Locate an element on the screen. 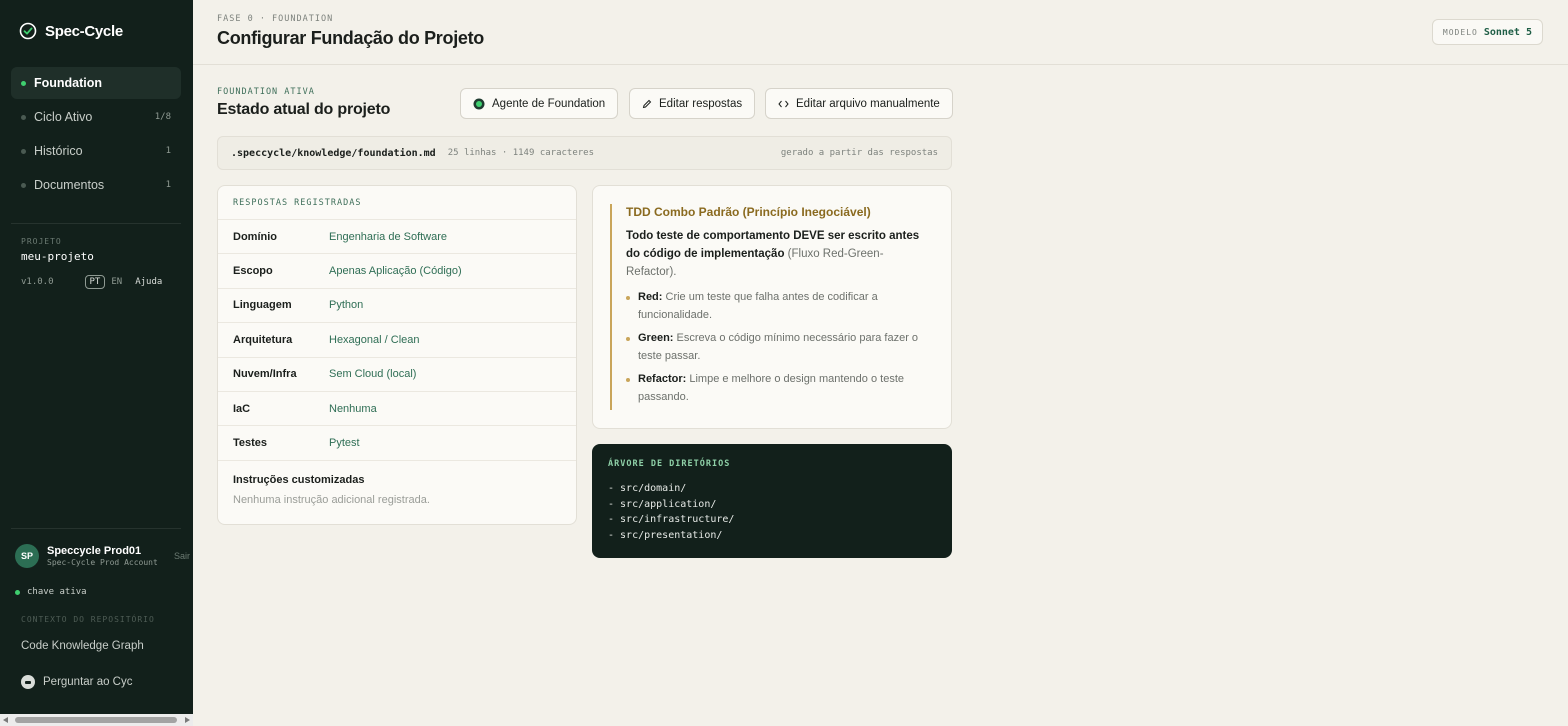 This screenshot has width=1568, height=726. answer-row: Domínio Engenharia de Software is located at coordinates (397, 237).